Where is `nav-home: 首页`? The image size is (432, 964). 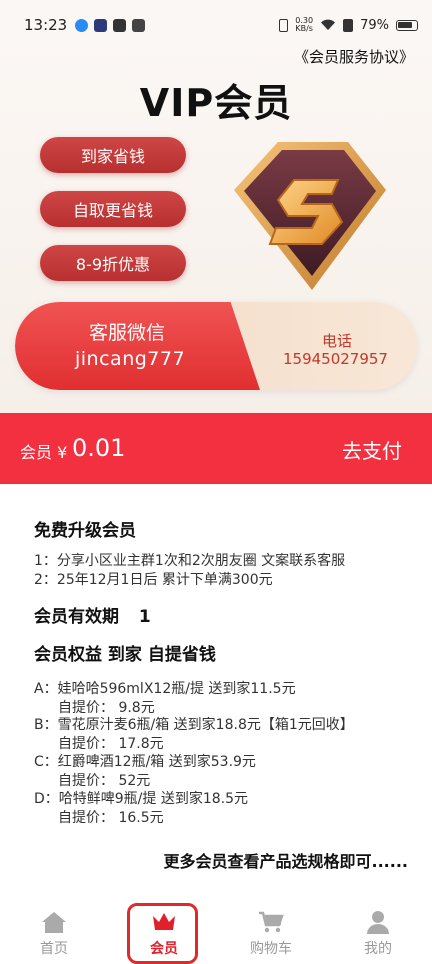 nav-home: 首页 is located at coordinates (54, 931).